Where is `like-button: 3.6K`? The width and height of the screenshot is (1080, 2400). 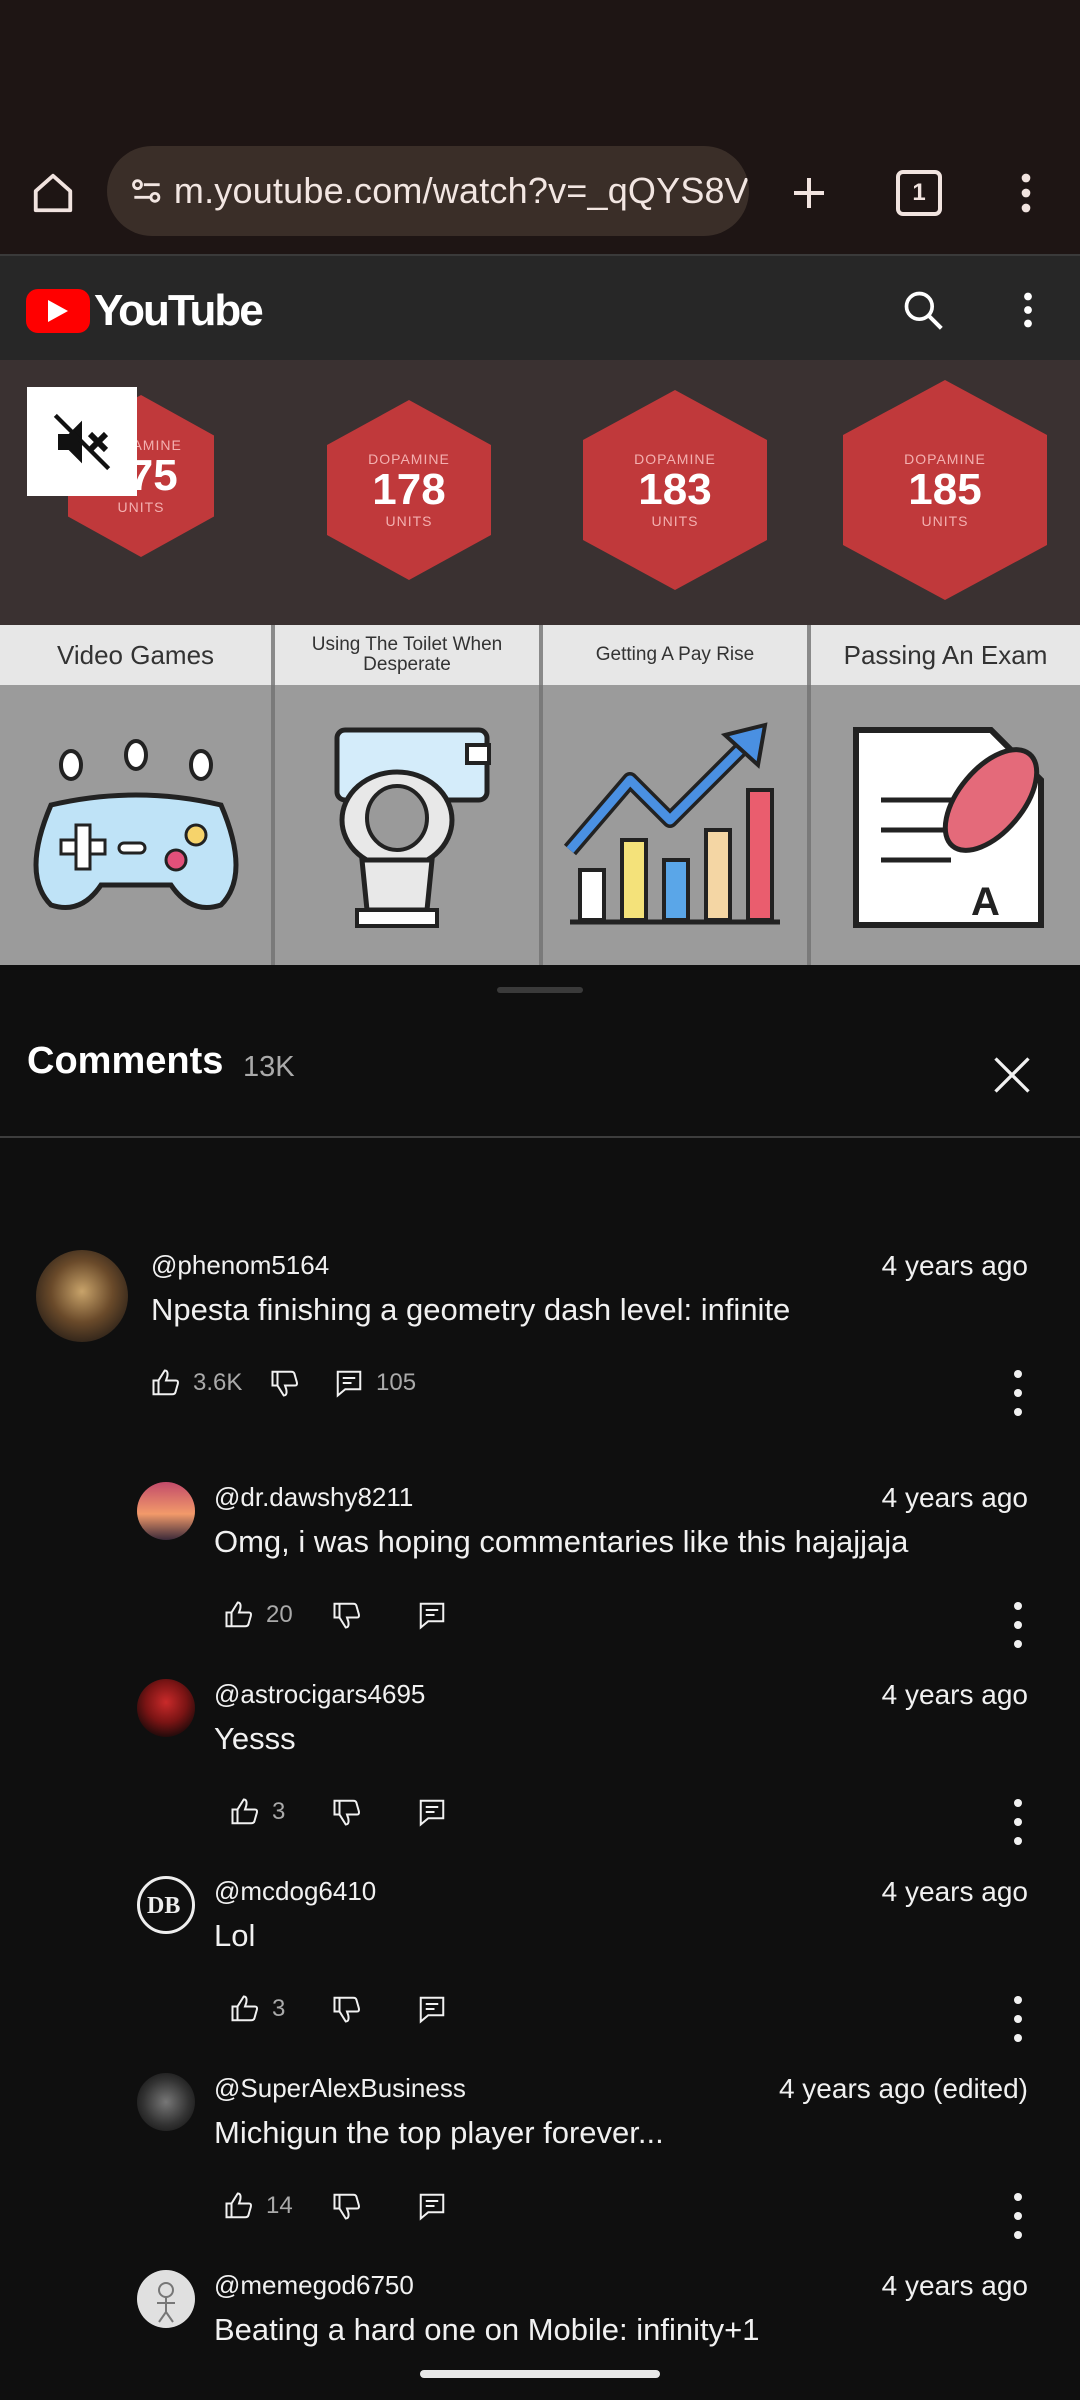 like-button: 3.6K is located at coordinates (196, 1383).